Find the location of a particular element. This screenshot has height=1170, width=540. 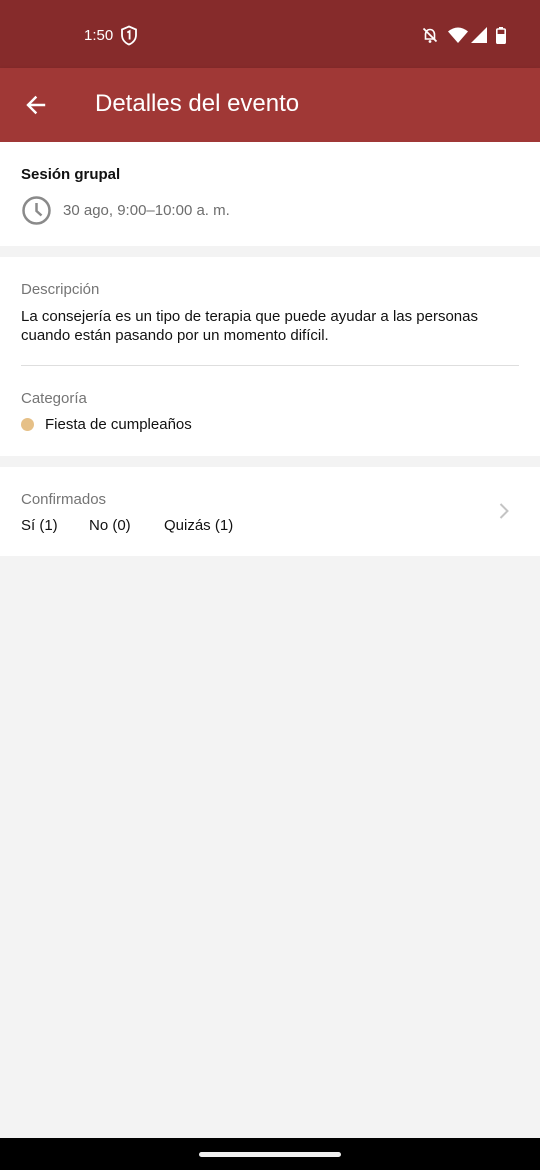

event-title: Sesión grupal is located at coordinates (71, 174).